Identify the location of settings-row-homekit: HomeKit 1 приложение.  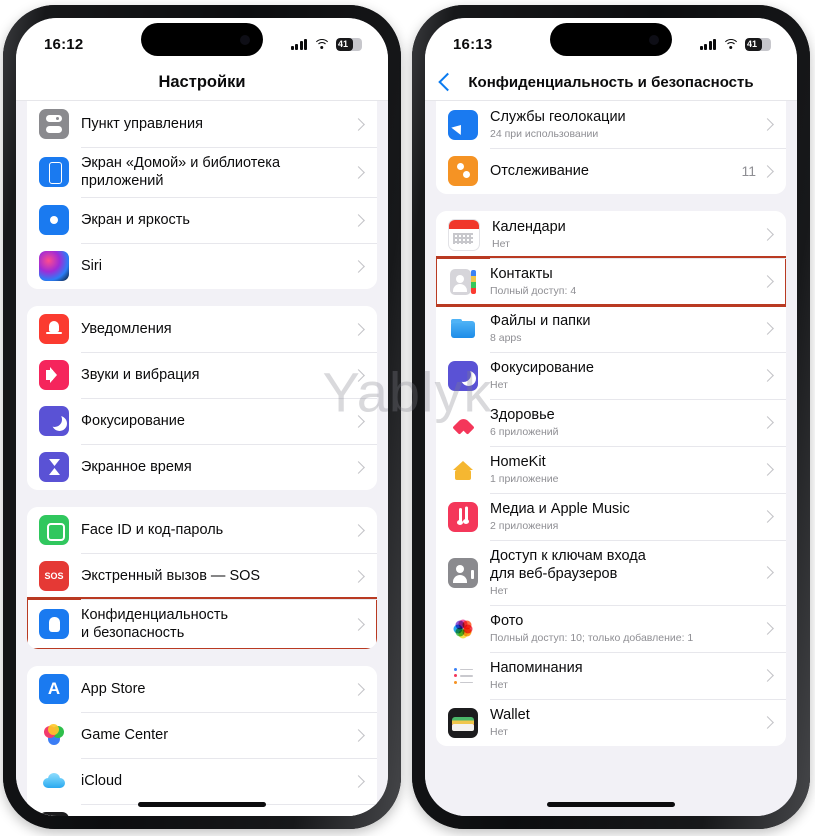
(611, 469).